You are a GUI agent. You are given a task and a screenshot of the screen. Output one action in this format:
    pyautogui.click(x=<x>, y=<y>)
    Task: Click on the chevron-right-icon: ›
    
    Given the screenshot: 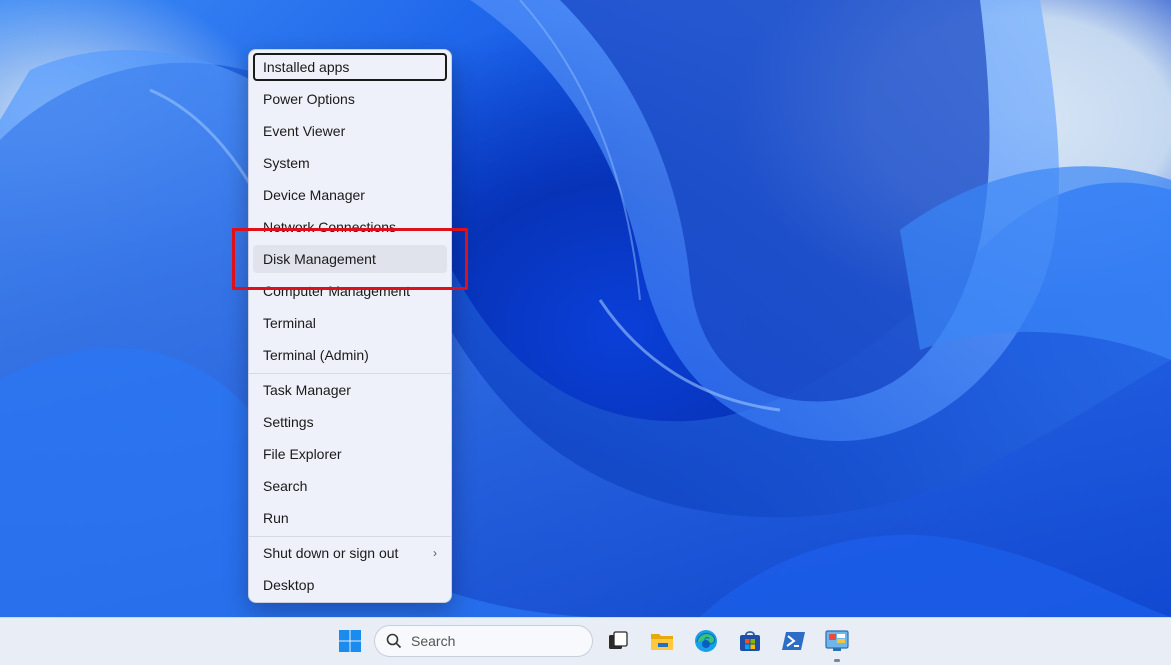 What is the action you would take?
    pyautogui.click(x=435, y=553)
    